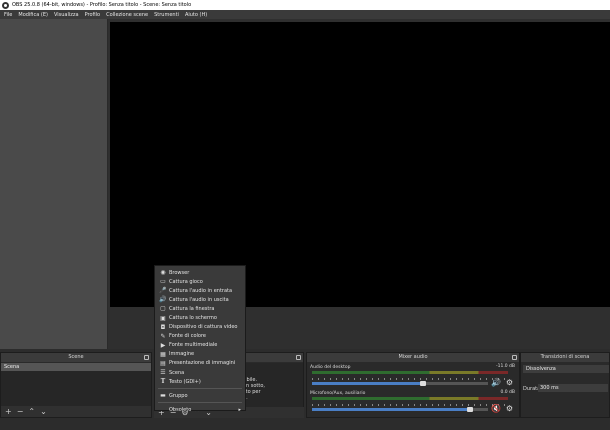  What do you see at coordinates (507, 392) in the screenshot?
I see `track-db: 0.0 dB` at bounding box center [507, 392].